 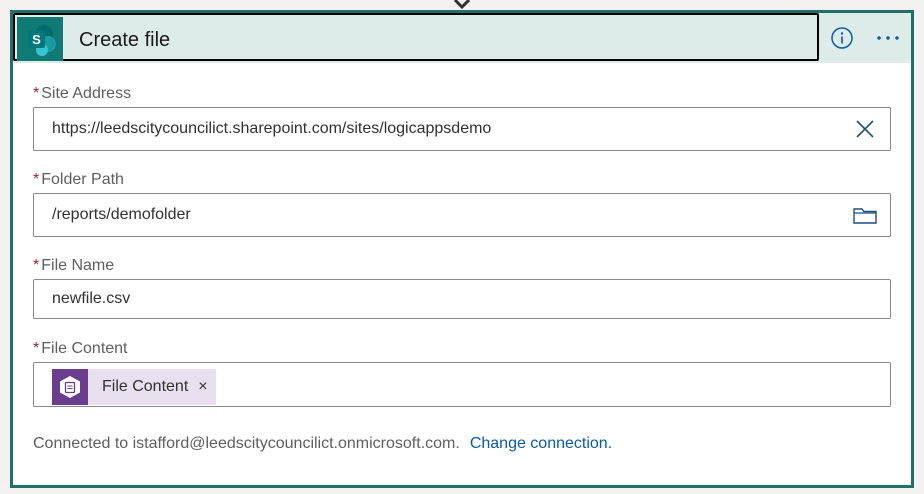 I want to click on file-content-input: File Content ×, so click(x=462, y=384).